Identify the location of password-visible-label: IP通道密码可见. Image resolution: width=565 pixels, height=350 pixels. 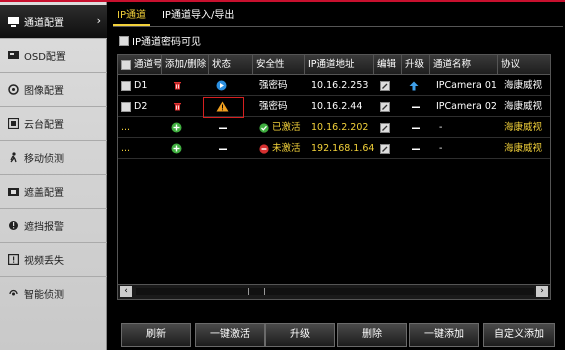
(166, 42).